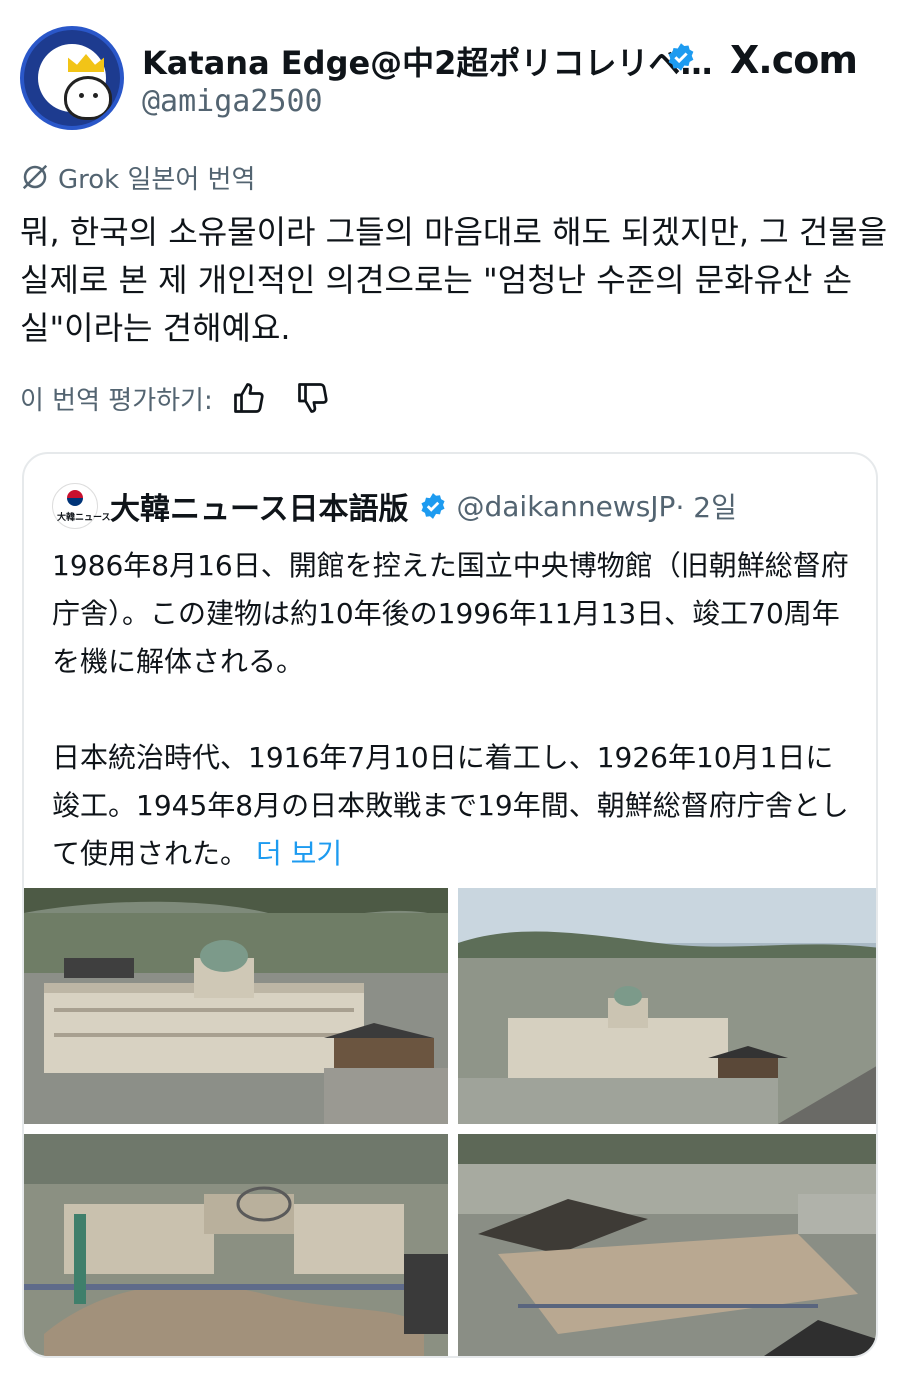 The image size is (900, 1387). I want to click on show-more-link: 더 보기, so click(299, 853).